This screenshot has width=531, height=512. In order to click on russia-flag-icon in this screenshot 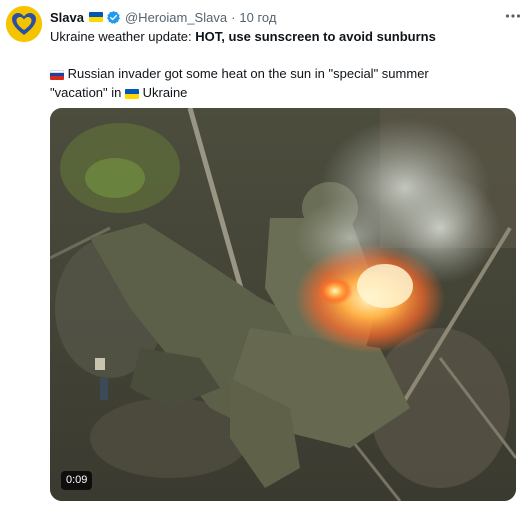, I will do `click(57, 74)`.